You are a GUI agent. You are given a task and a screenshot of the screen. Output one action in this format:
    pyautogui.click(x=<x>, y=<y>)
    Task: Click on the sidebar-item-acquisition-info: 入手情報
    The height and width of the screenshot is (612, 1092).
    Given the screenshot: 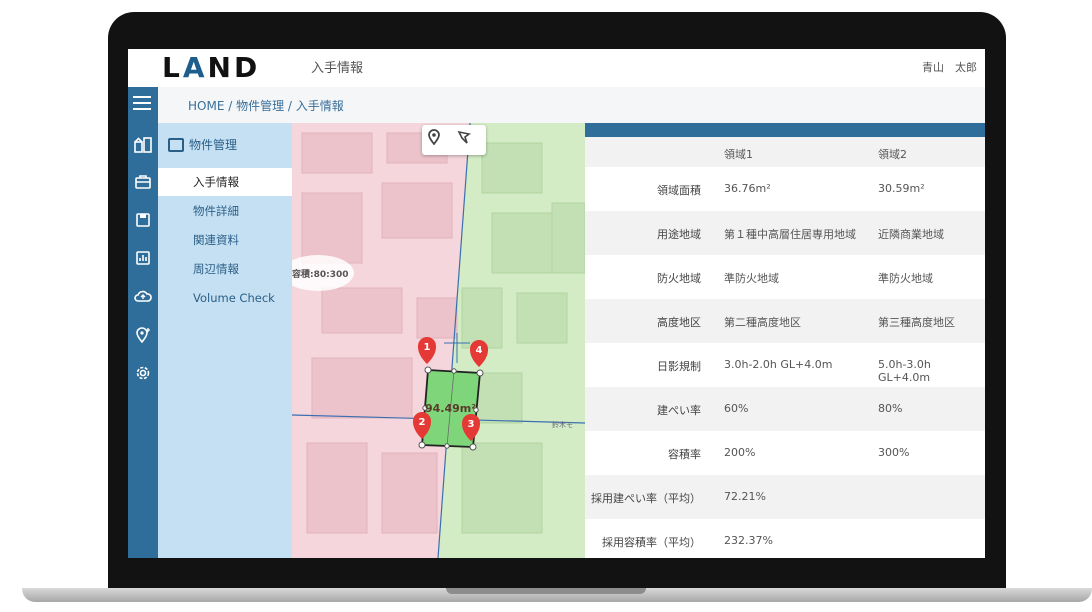 What is the action you would take?
    pyautogui.click(x=225, y=182)
    